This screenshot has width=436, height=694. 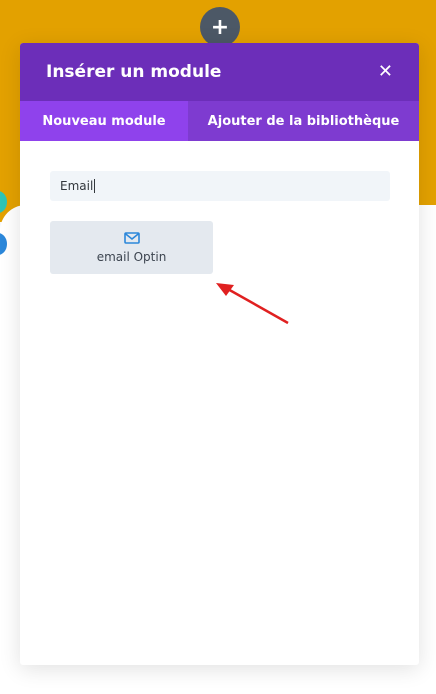 I want to click on close-icon: ✕, so click(x=385, y=72).